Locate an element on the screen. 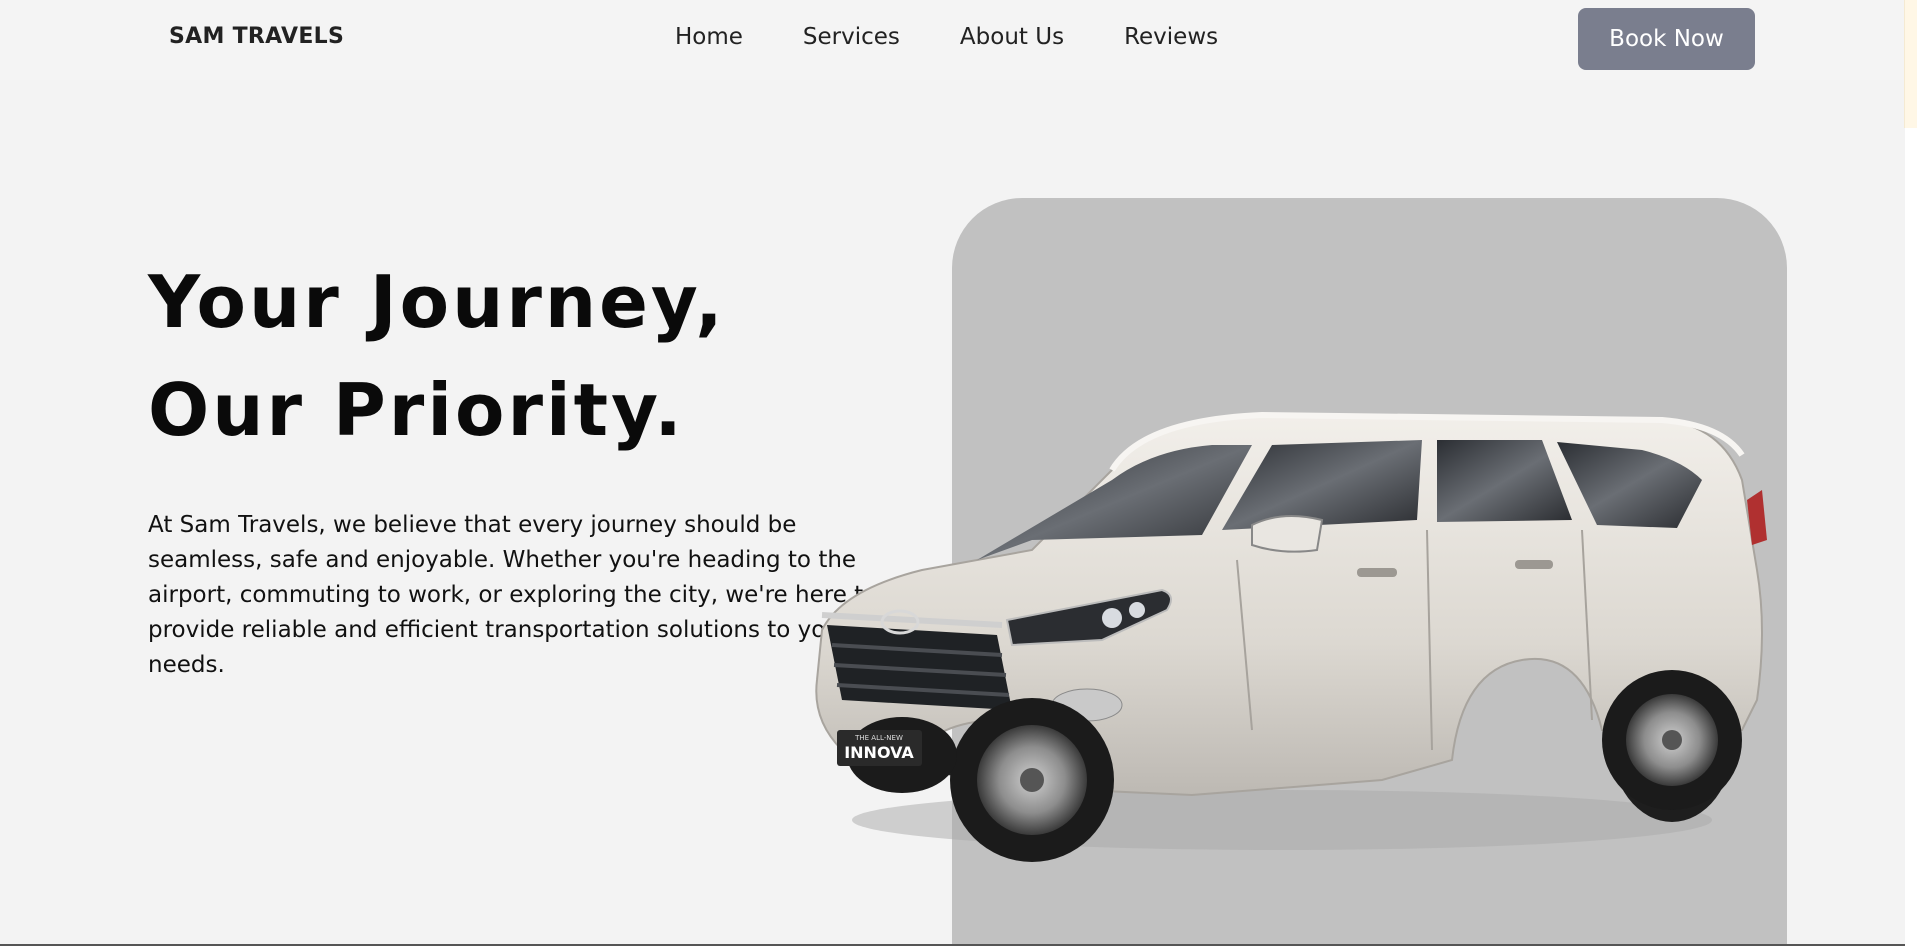 Image resolution: width=1917 pixels, height=946 pixels. car-badge: INNOVA is located at coordinates (879, 752).